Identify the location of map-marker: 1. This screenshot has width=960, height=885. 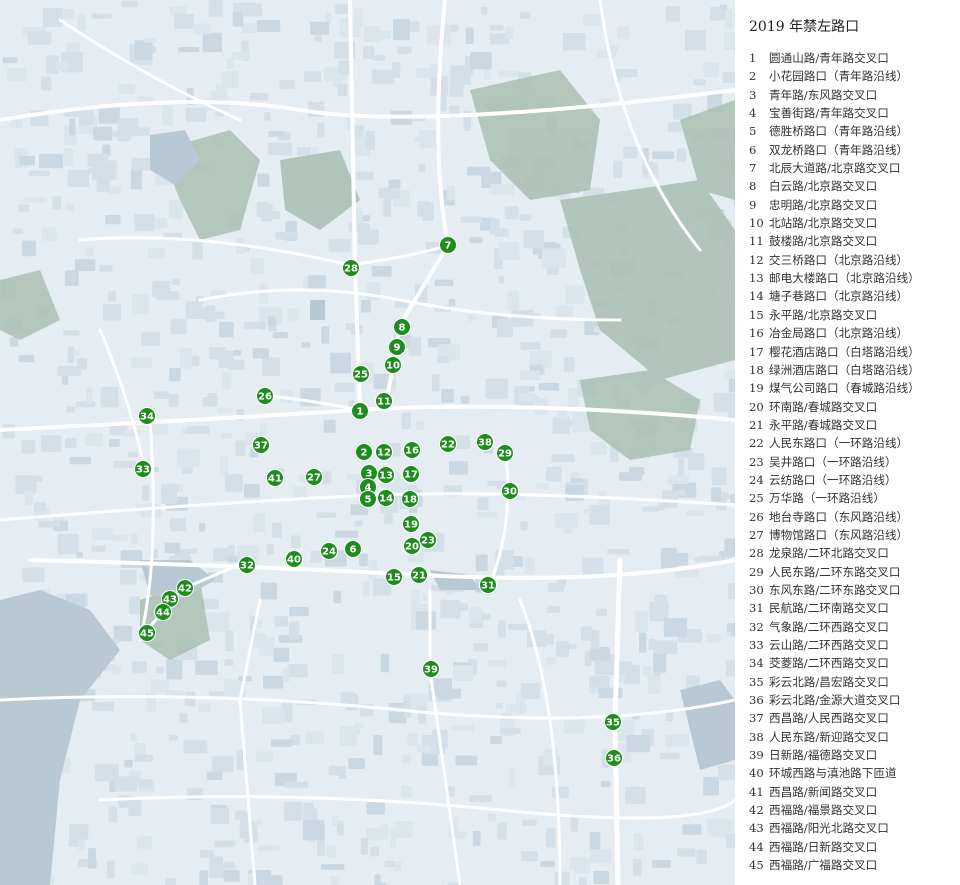
(360, 411).